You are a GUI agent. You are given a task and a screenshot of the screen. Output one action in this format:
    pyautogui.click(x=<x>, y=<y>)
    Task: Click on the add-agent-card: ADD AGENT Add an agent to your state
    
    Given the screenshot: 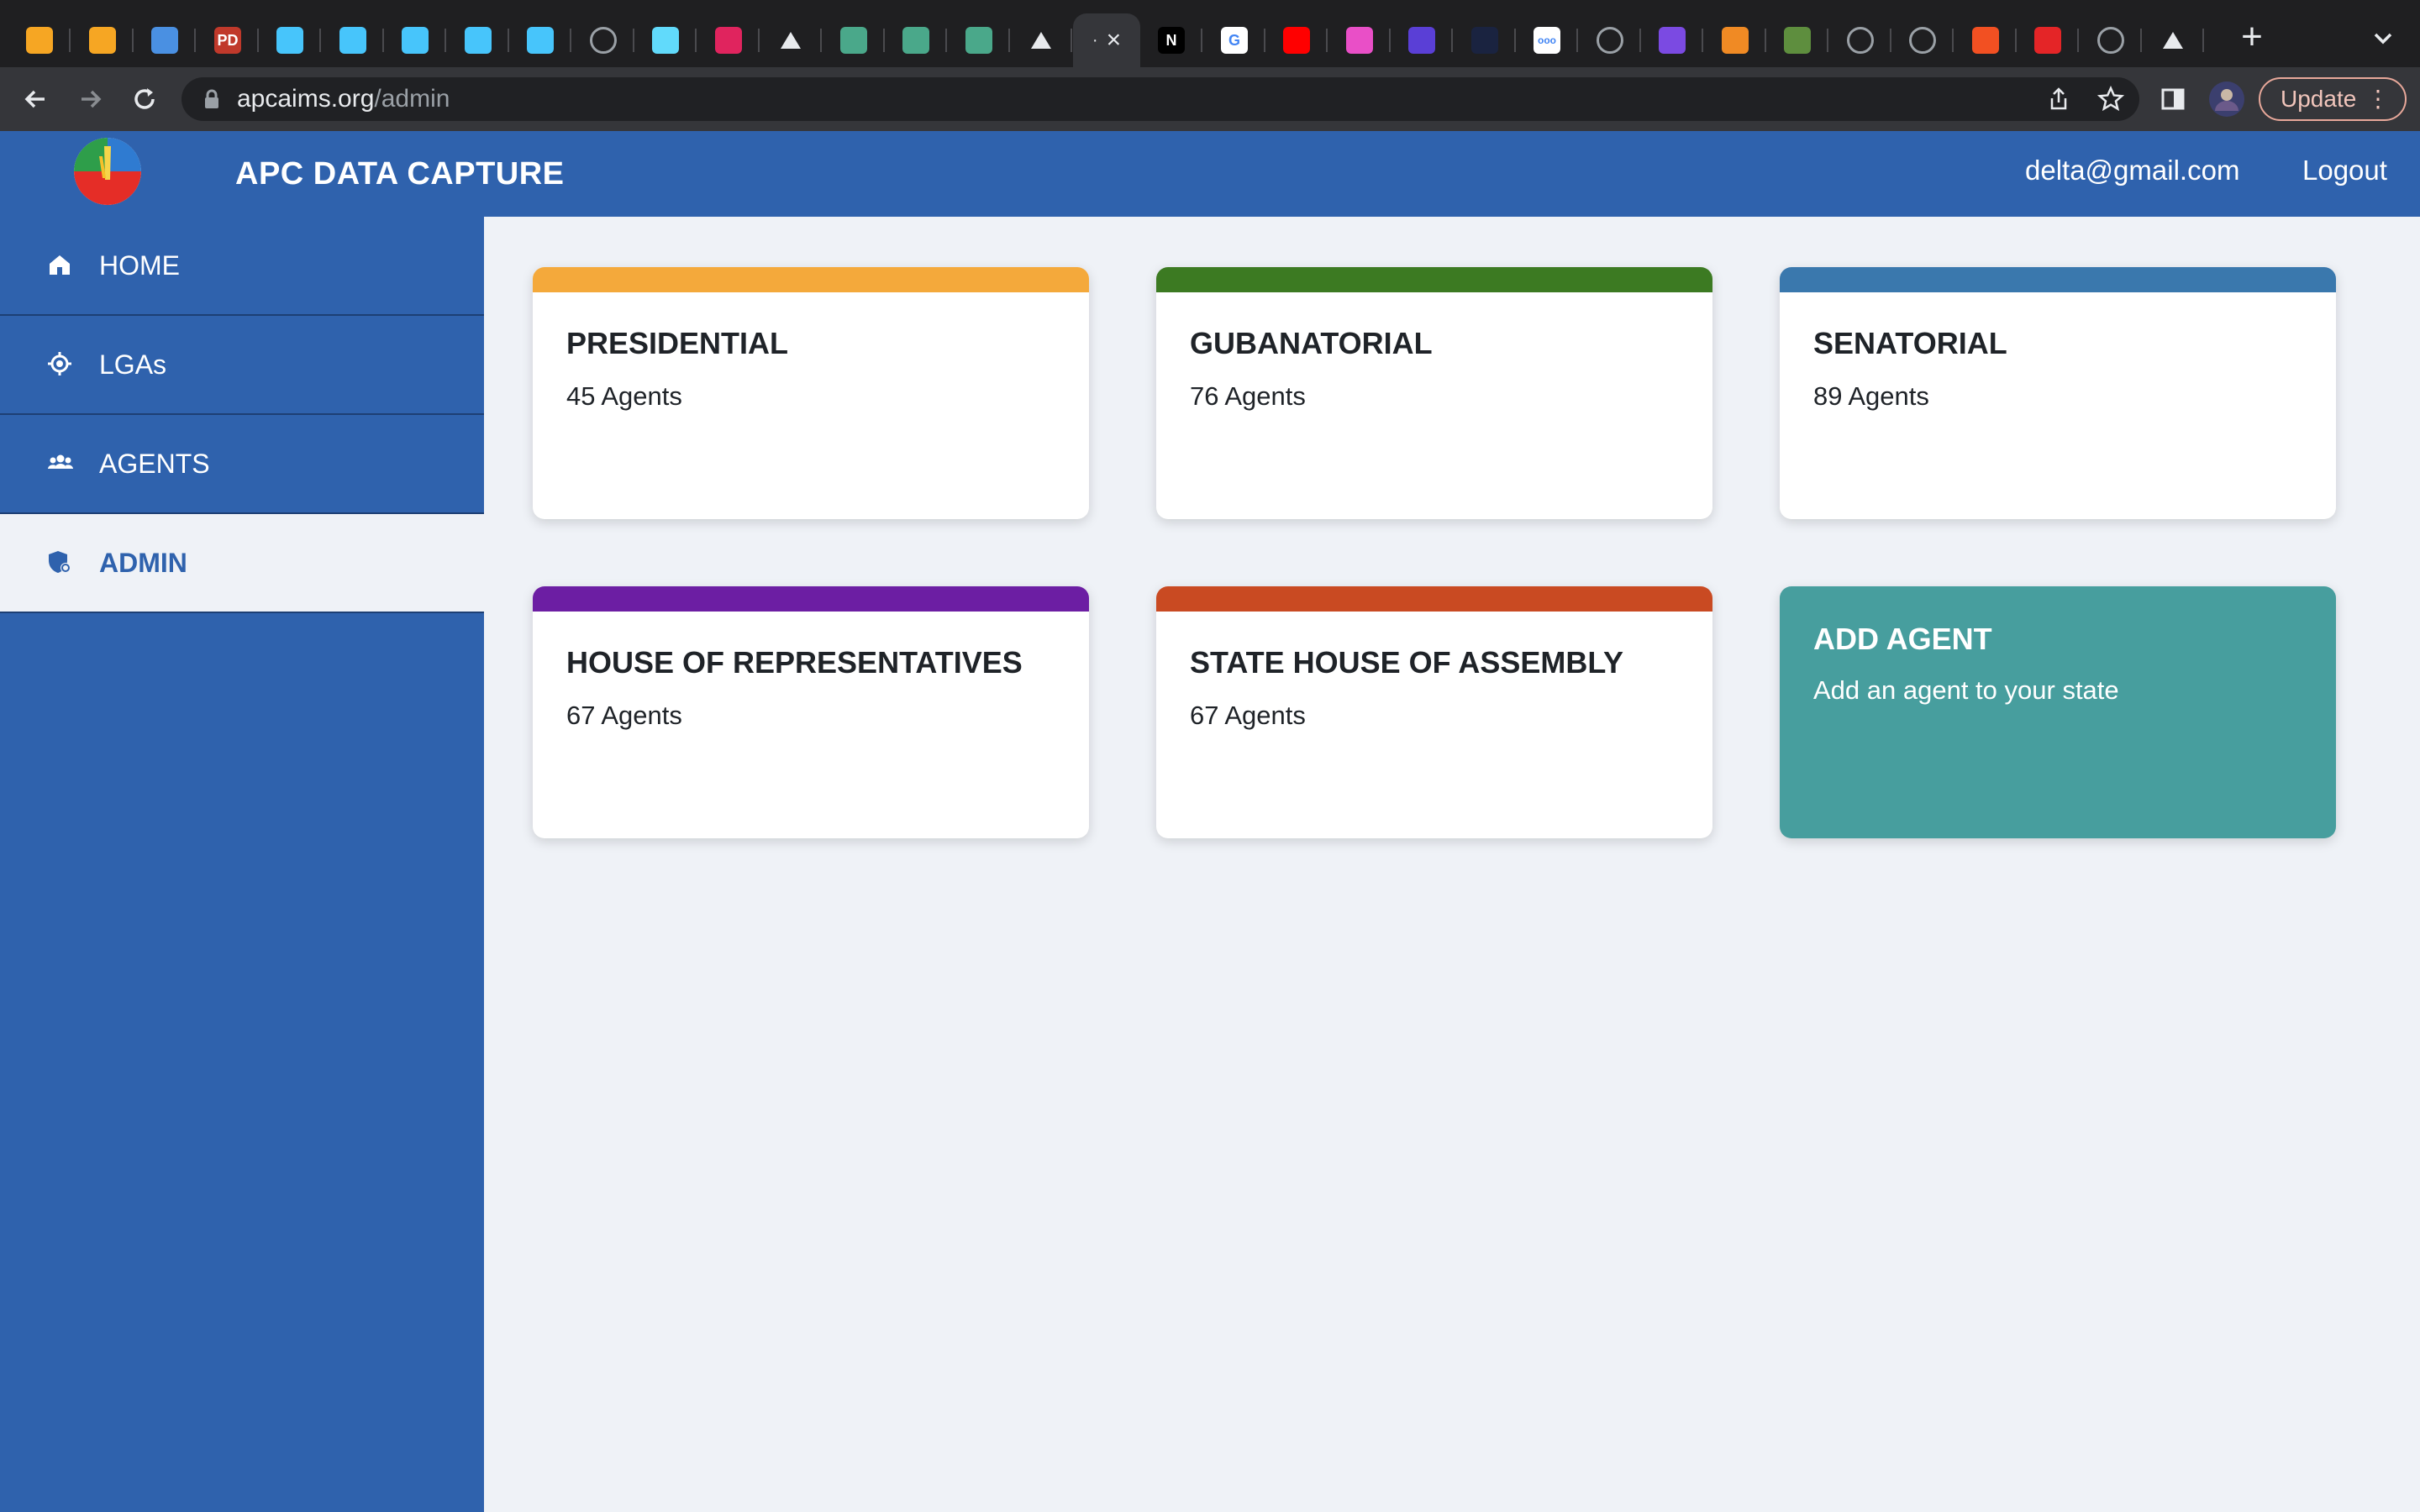 What is the action you would take?
    pyautogui.click(x=2058, y=712)
    